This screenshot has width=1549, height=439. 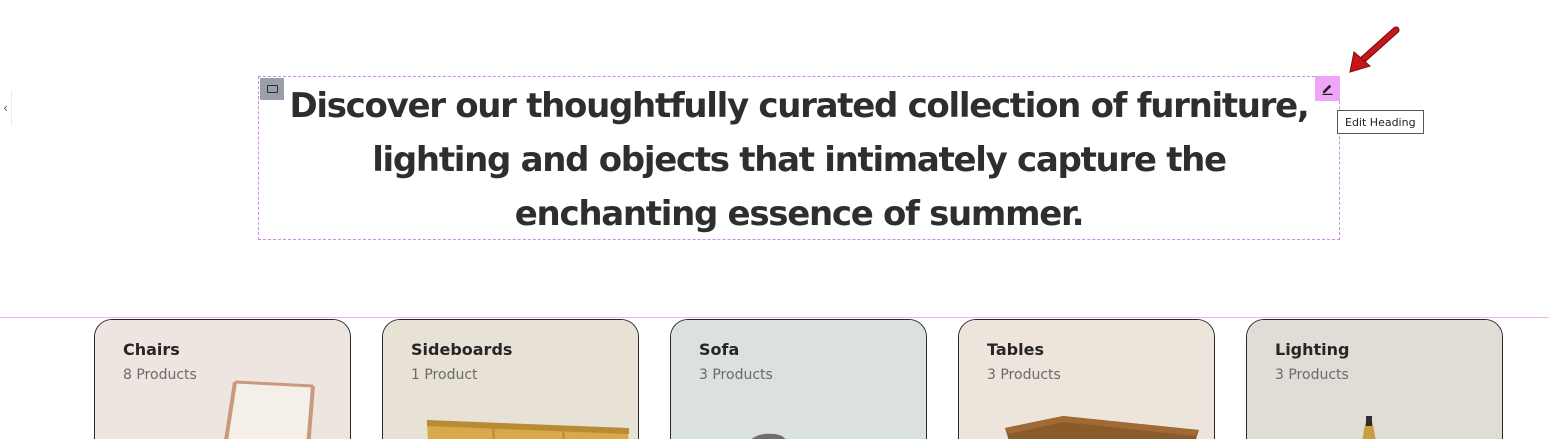 I want to click on category-title: Chairs, so click(x=151, y=349).